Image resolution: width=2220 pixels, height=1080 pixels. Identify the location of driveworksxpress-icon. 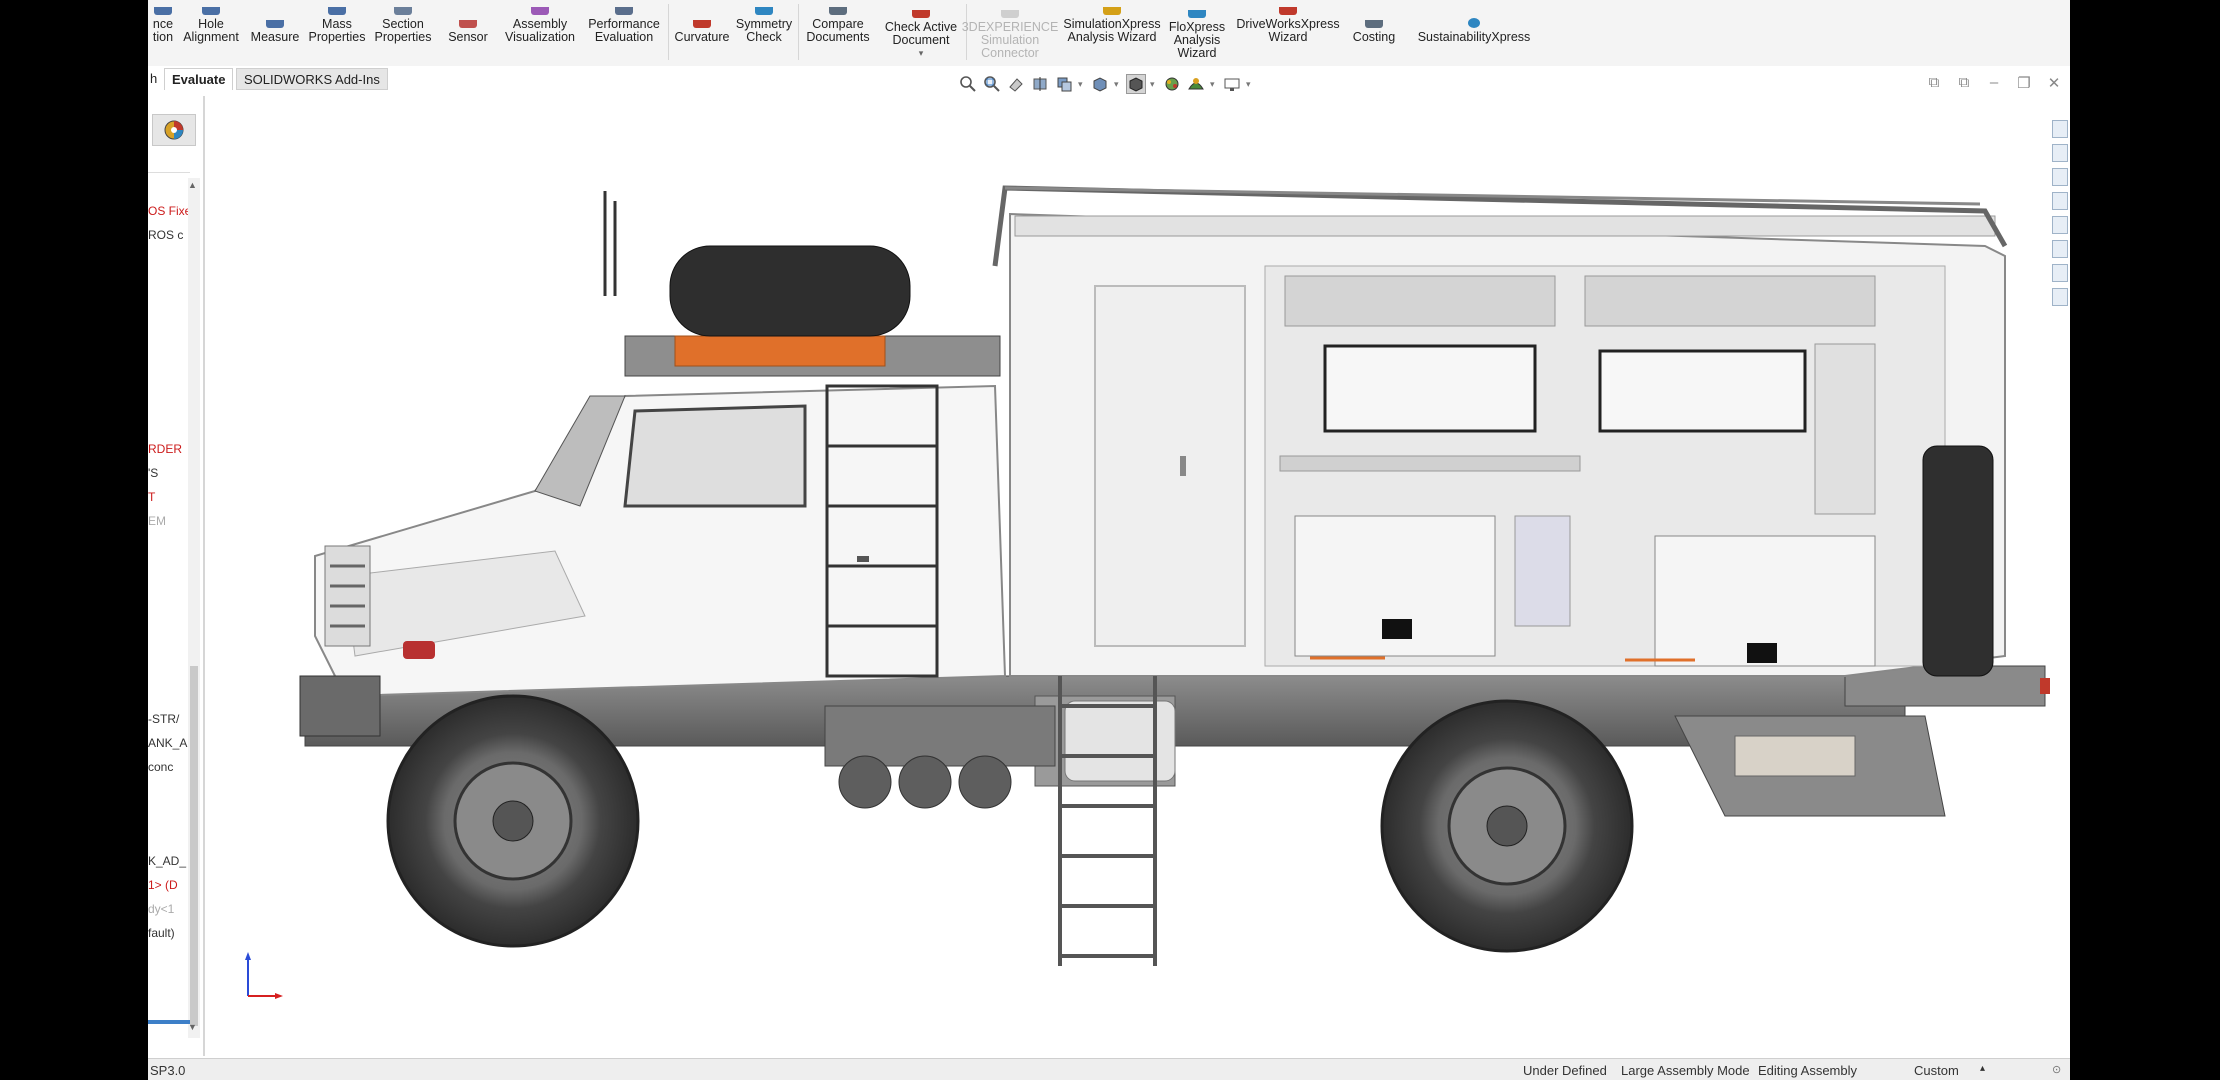
(1288, 11).